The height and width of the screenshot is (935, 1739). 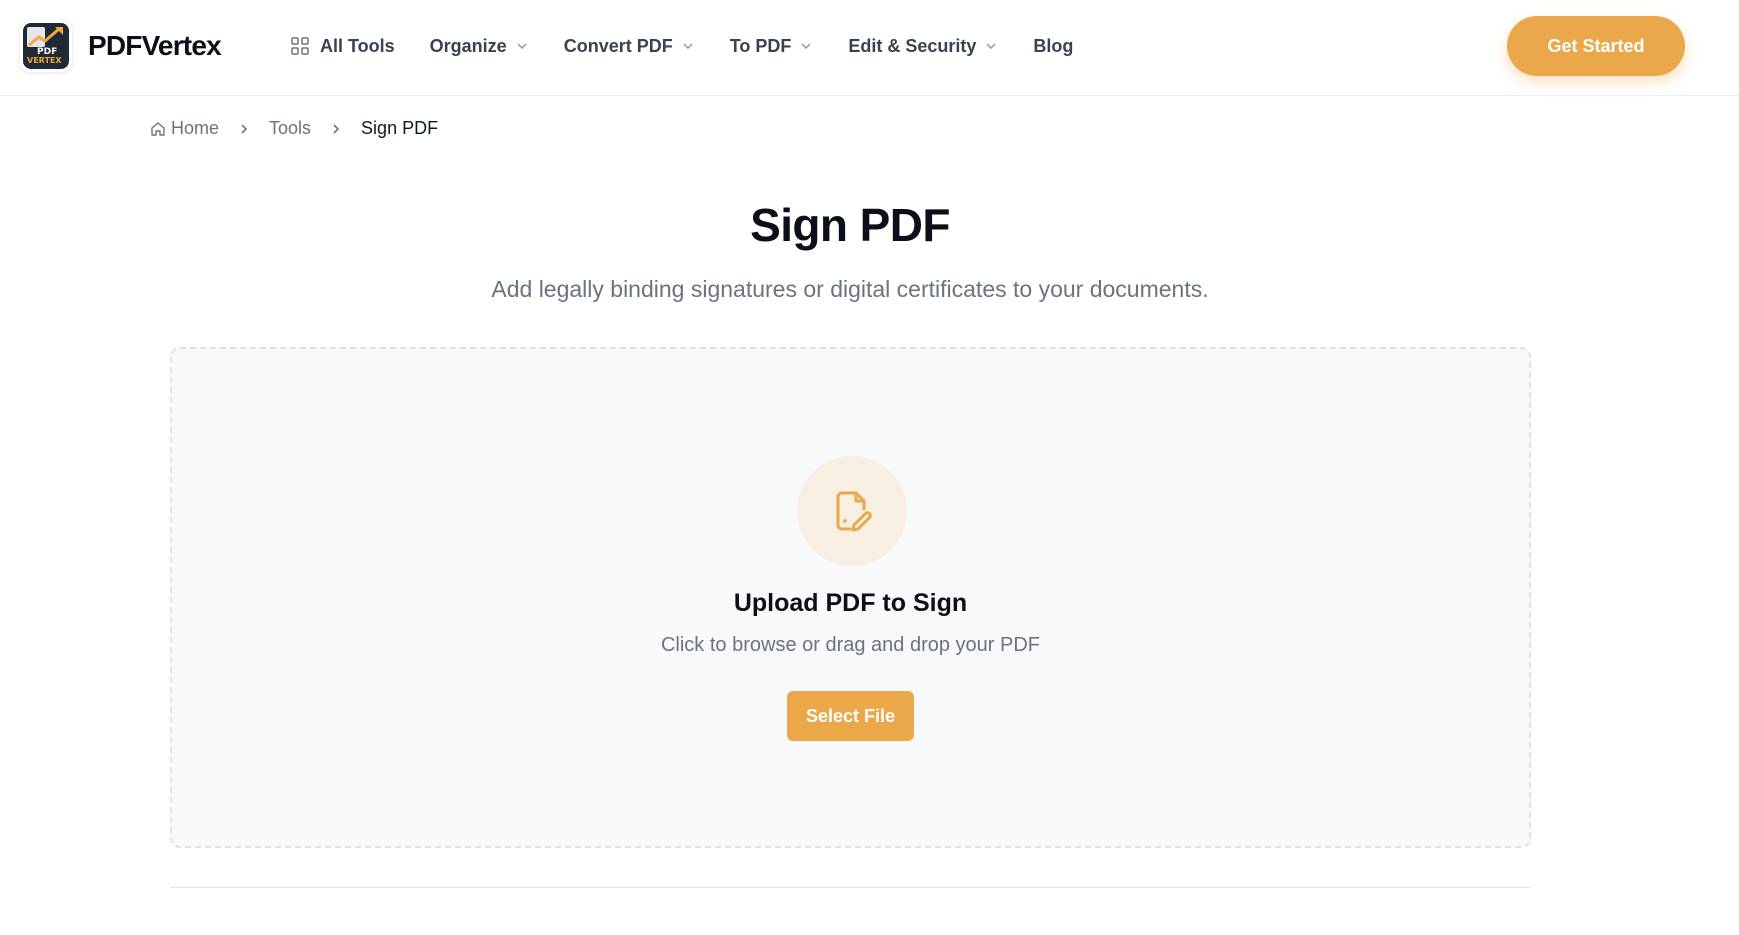 I want to click on nav-convert-pdf: Convert PDF, so click(x=629, y=46).